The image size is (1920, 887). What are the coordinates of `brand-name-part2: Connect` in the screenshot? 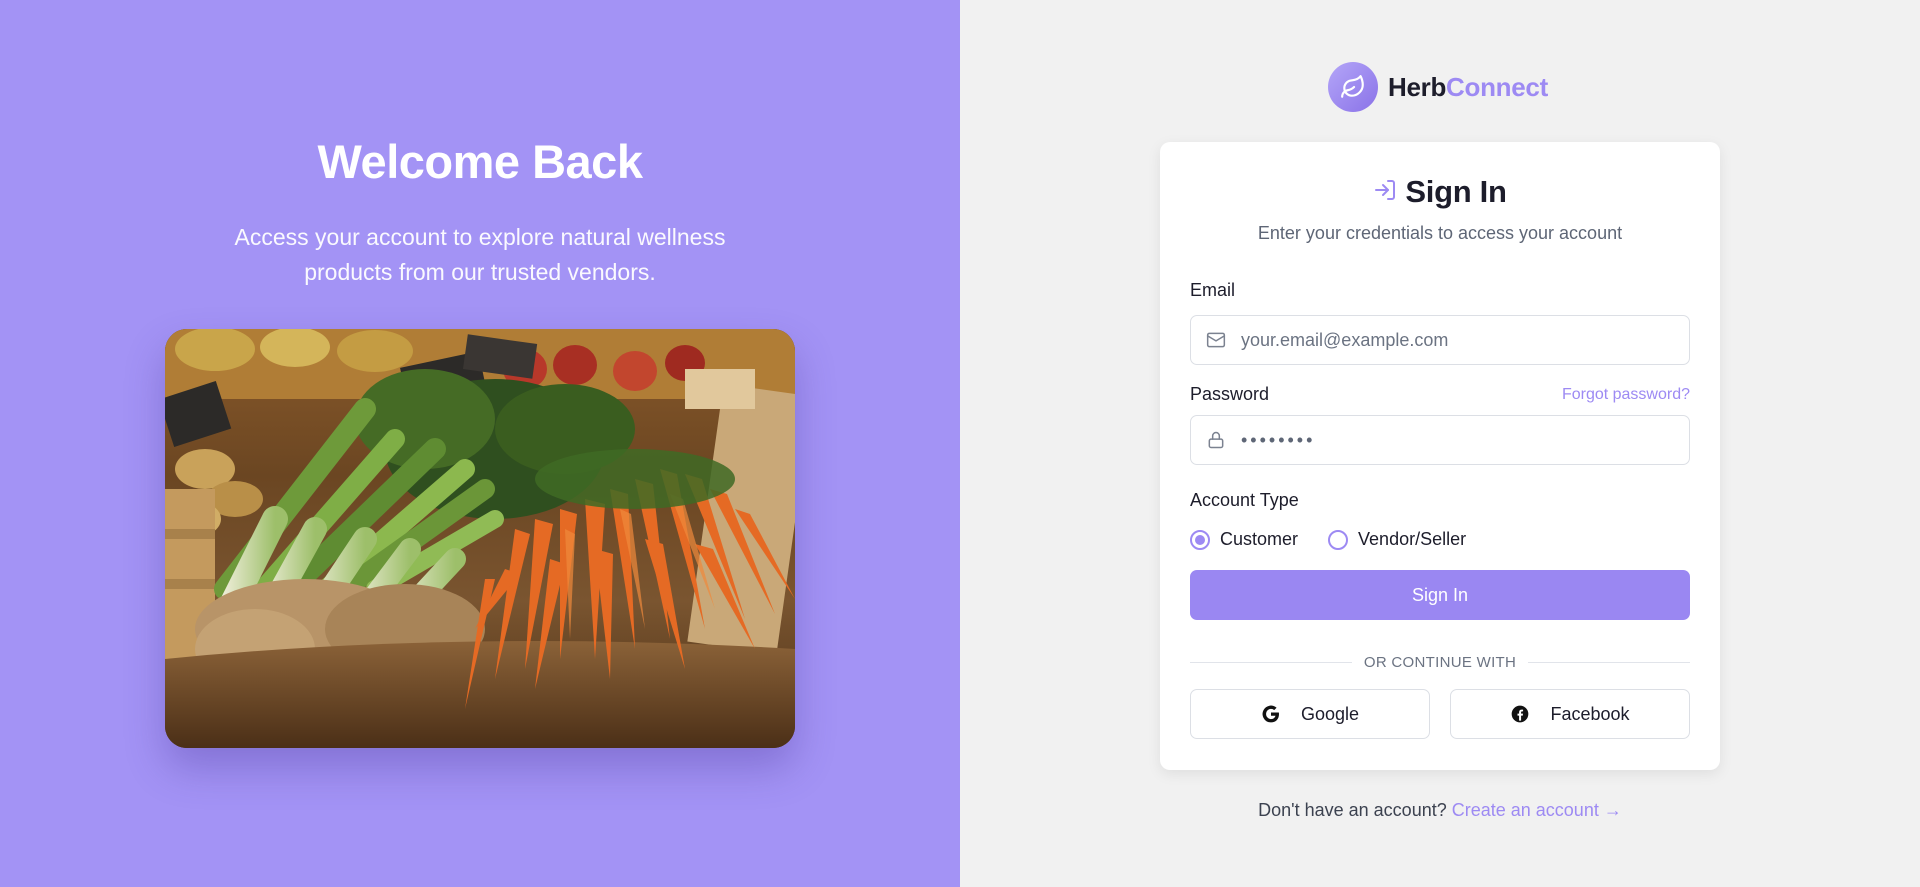 It's located at (1497, 86).